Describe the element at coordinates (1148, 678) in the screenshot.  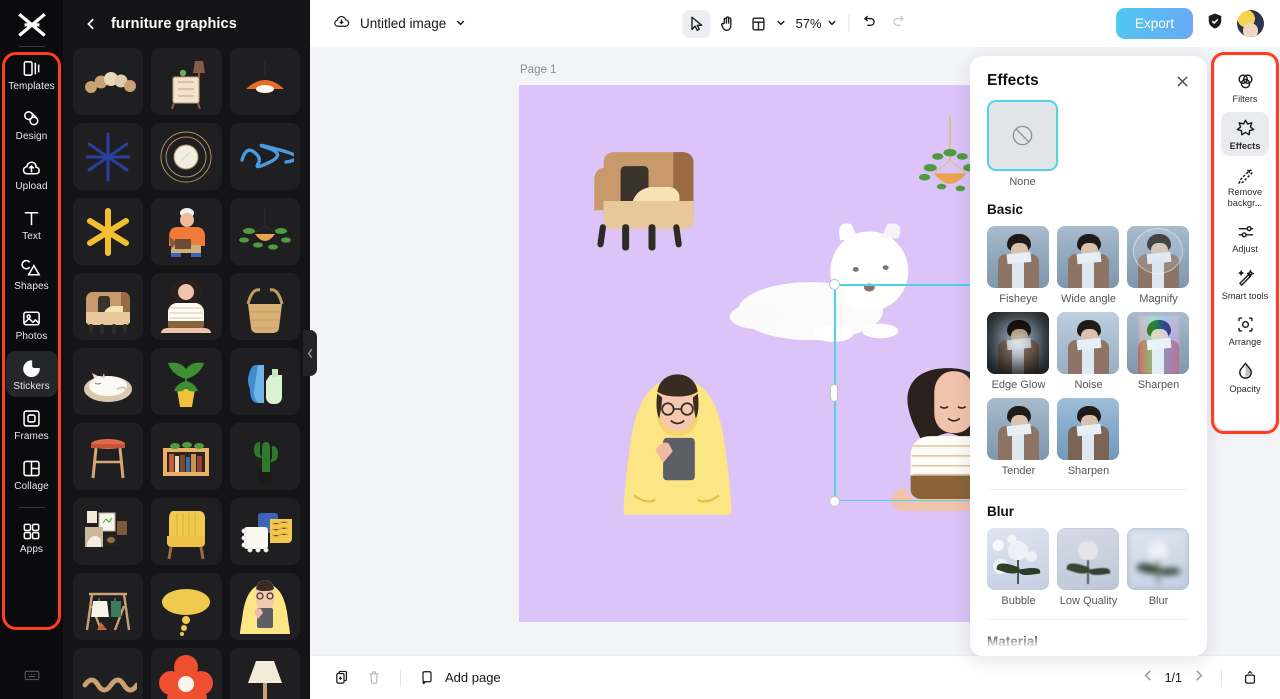
I see `prev-page-button` at that location.